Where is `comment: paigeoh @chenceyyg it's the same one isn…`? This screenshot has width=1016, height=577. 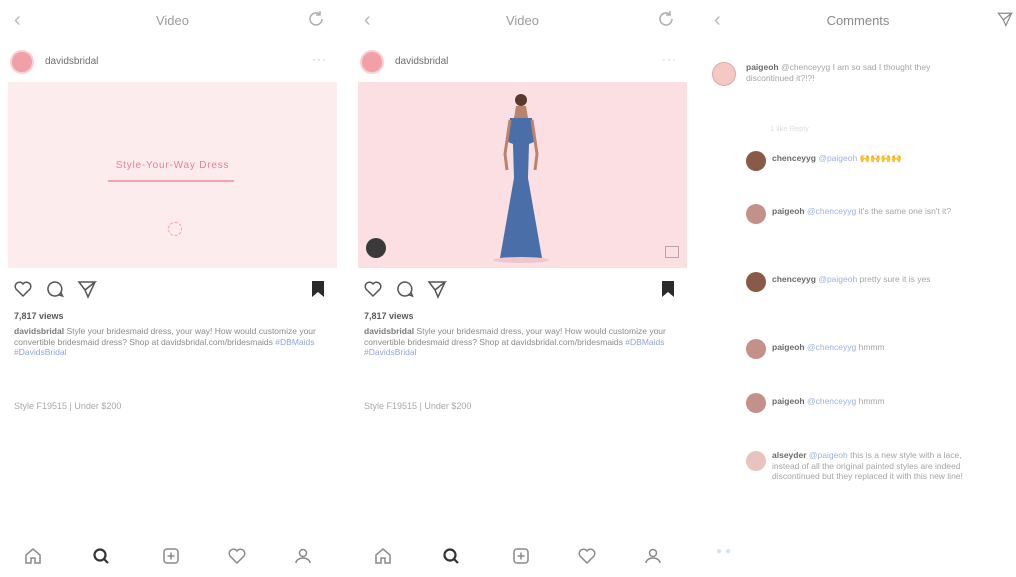 comment: paigeoh @chenceyyg it's the same one isn… is located at coordinates (876, 211).